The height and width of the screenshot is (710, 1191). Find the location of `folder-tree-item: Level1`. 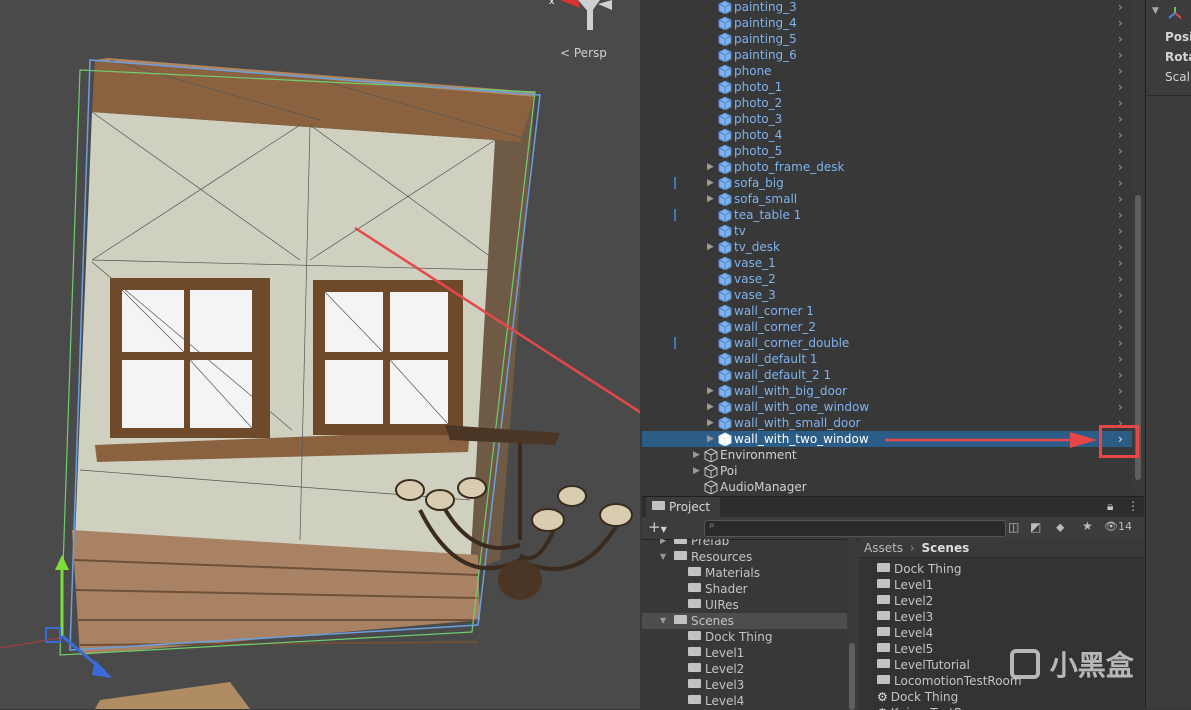

folder-tree-item: Level1 is located at coordinates (744, 653).